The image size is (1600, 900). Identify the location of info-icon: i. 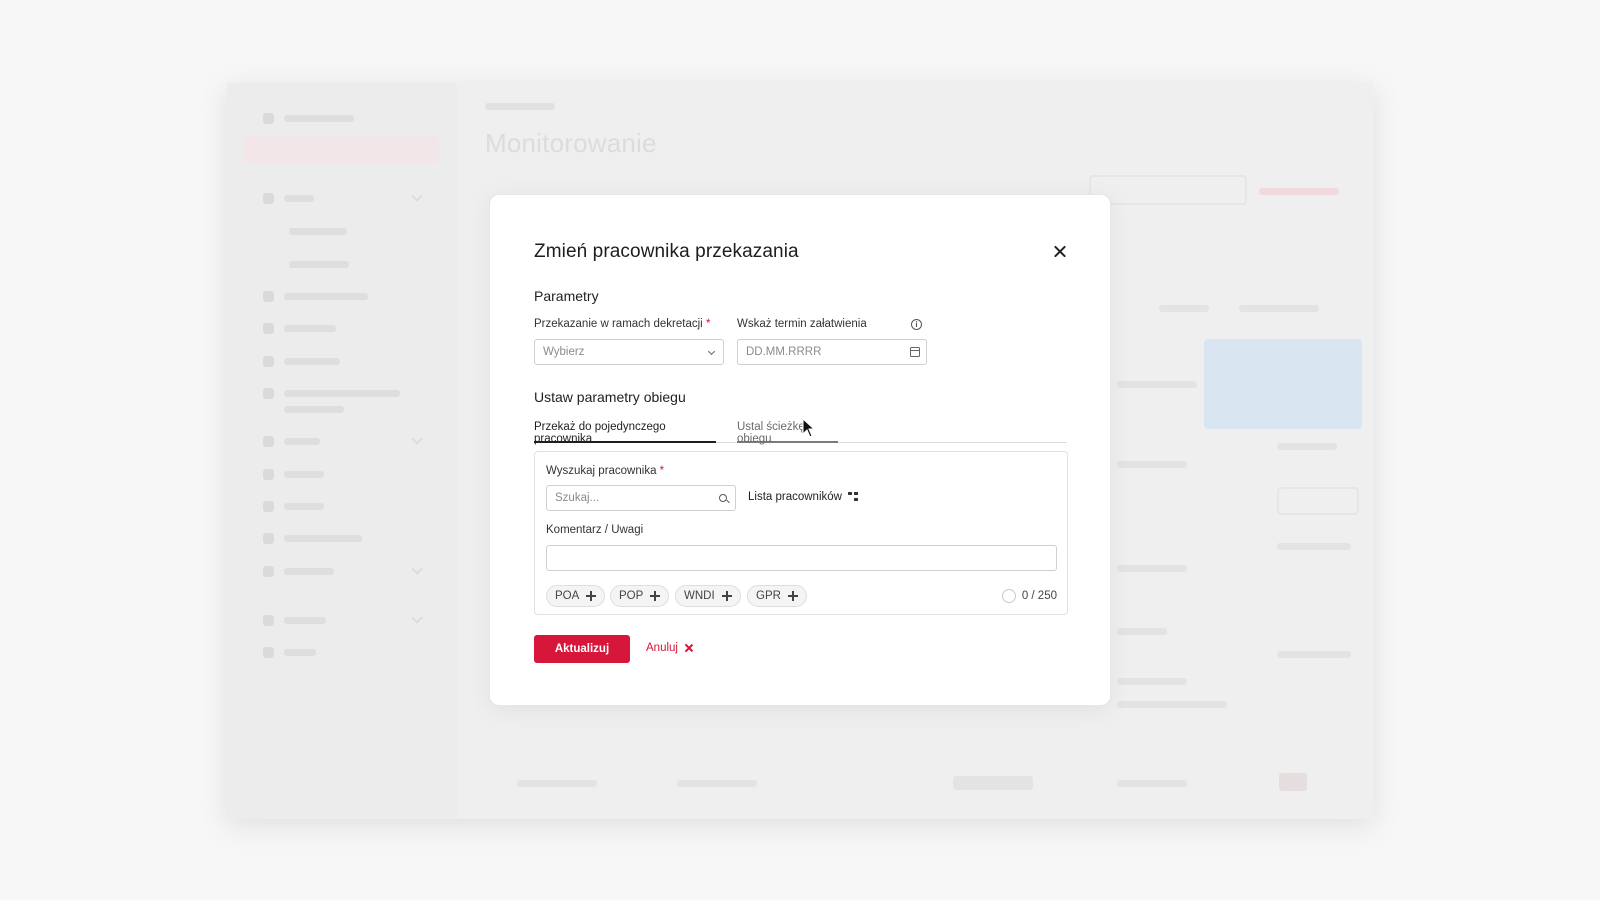
(916, 324).